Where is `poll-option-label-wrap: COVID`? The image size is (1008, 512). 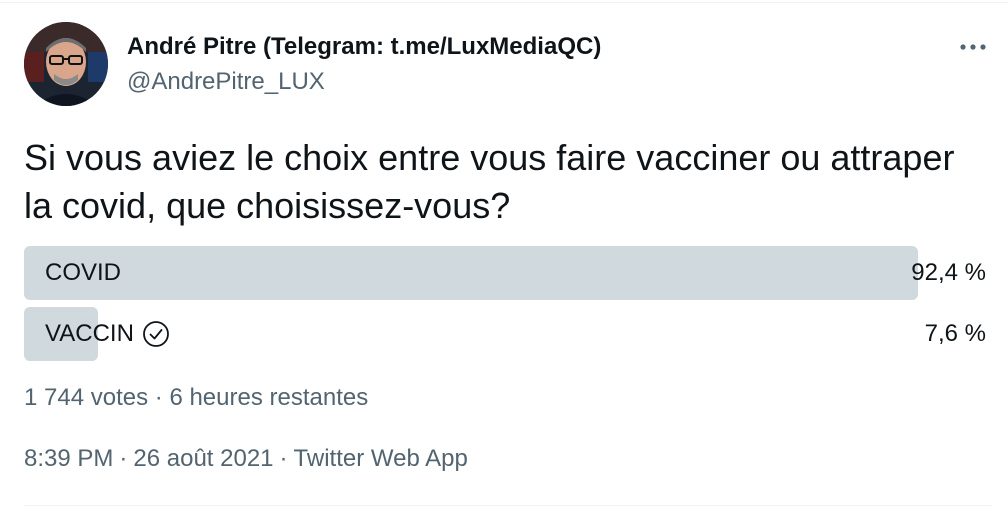
poll-option-label-wrap: COVID is located at coordinates (83, 273).